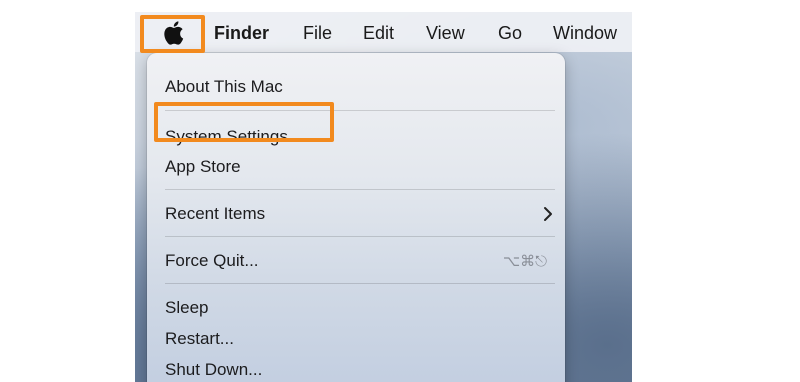 Image resolution: width=800 pixels, height=382 pixels. I want to click on menubar-view: View, so click(445, 33).